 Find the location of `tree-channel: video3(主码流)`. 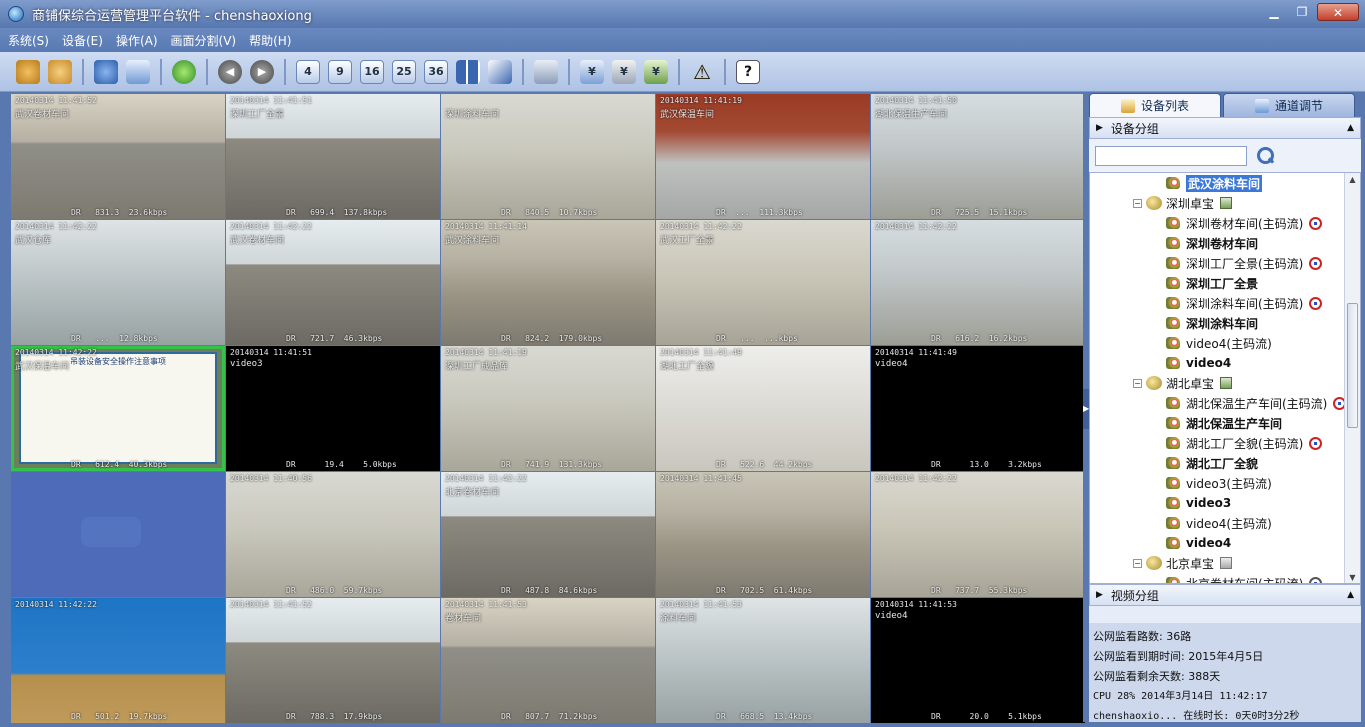

tree-channel: video3(主码流) is located at coordinates (1225, 483).